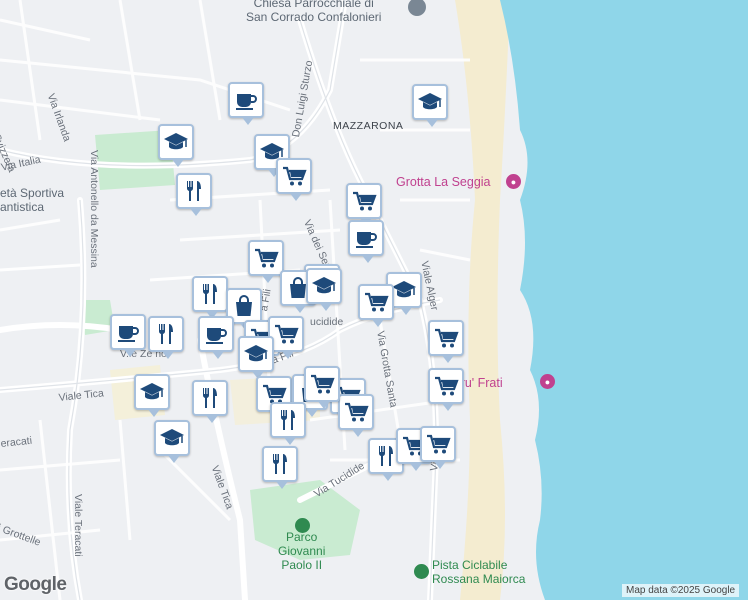 The image size is (748, 600). Describe the element at coordinates (94, 209) in the screenshot. I see `street-antonello: Via Antonello da Messina` at that location.